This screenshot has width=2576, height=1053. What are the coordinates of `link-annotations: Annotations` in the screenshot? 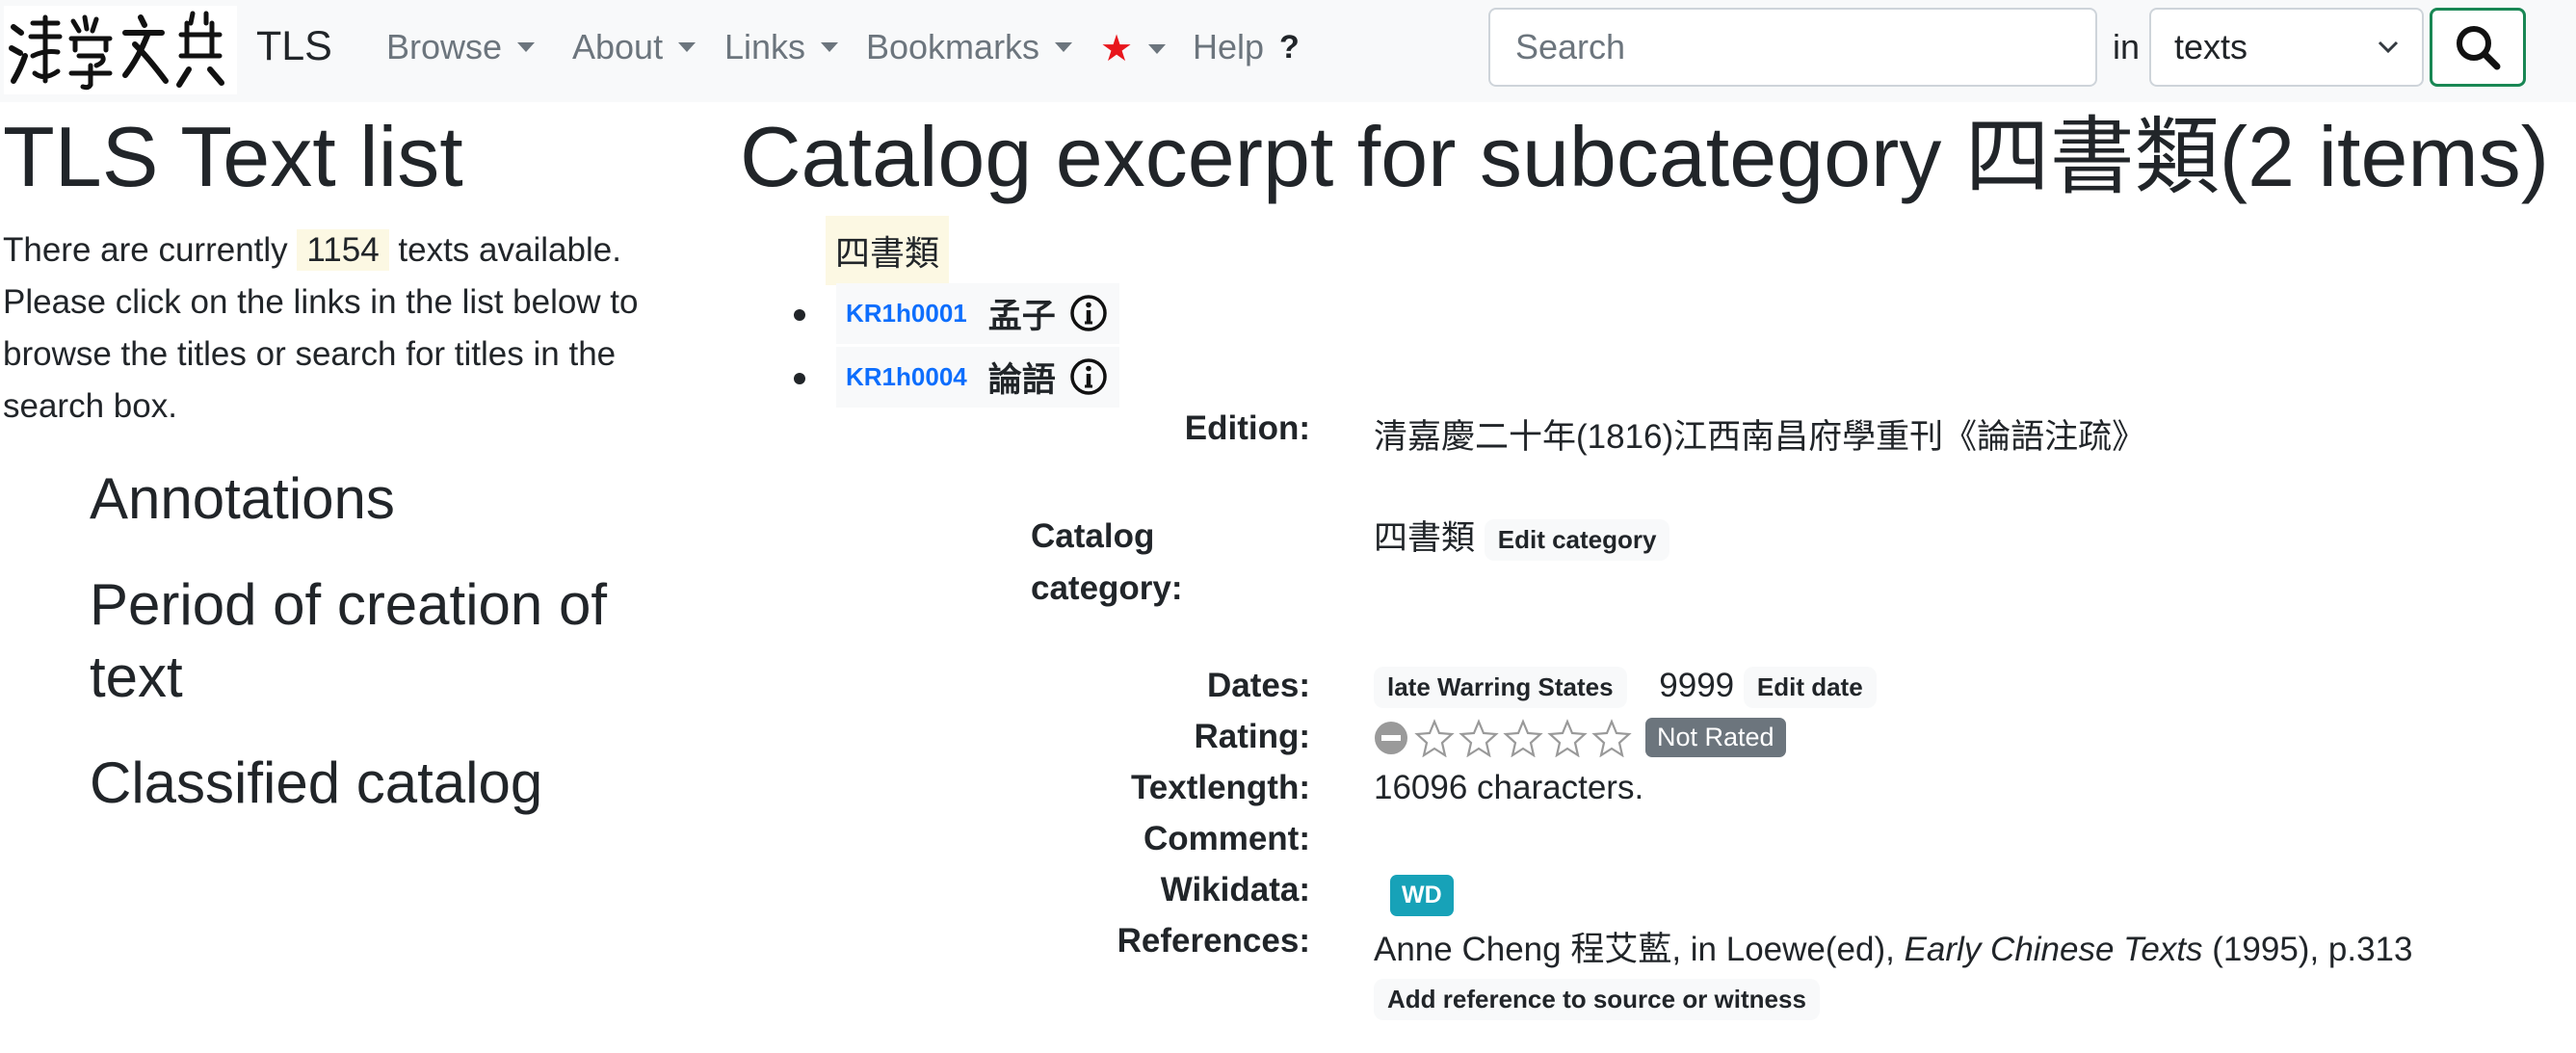 It's located at (379, 498).